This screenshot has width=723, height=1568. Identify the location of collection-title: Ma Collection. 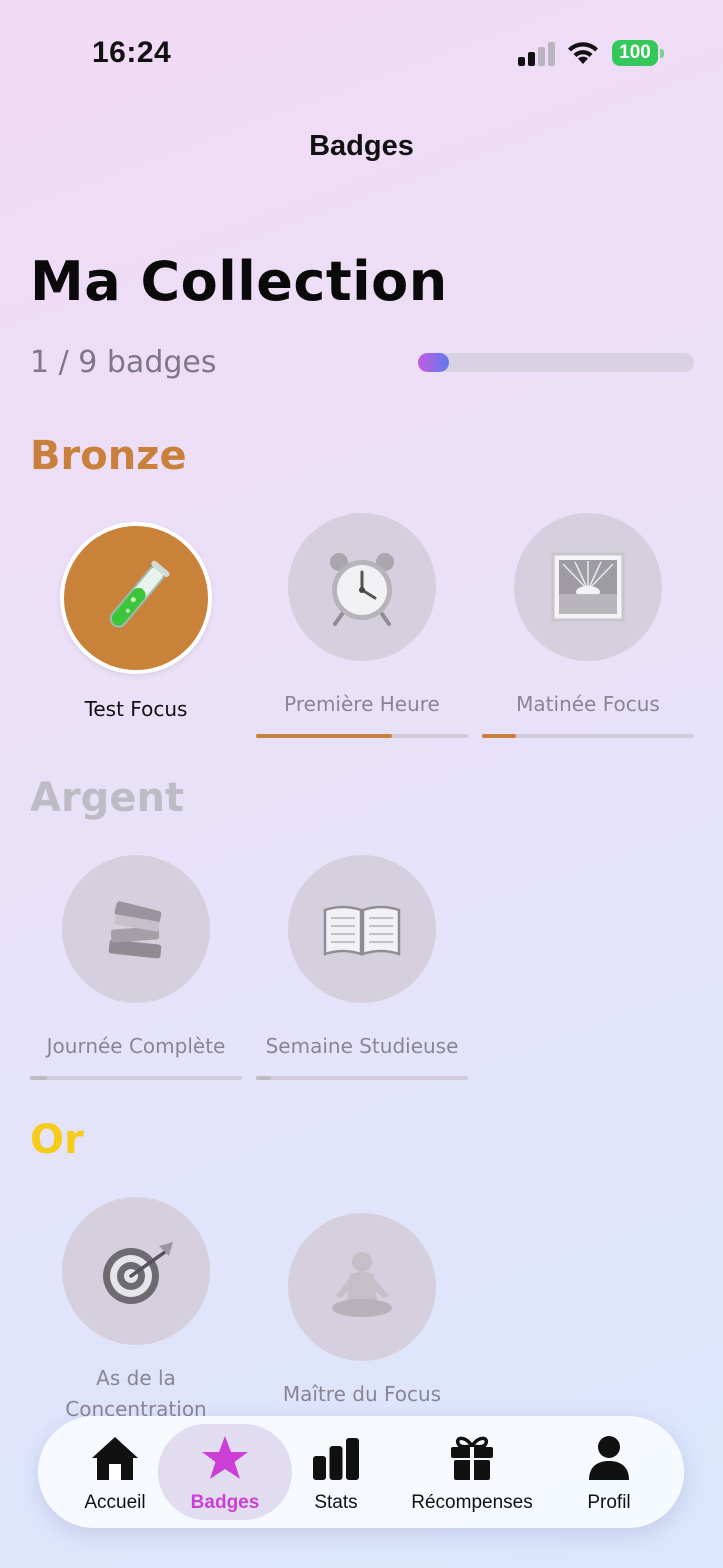
(239, 281).